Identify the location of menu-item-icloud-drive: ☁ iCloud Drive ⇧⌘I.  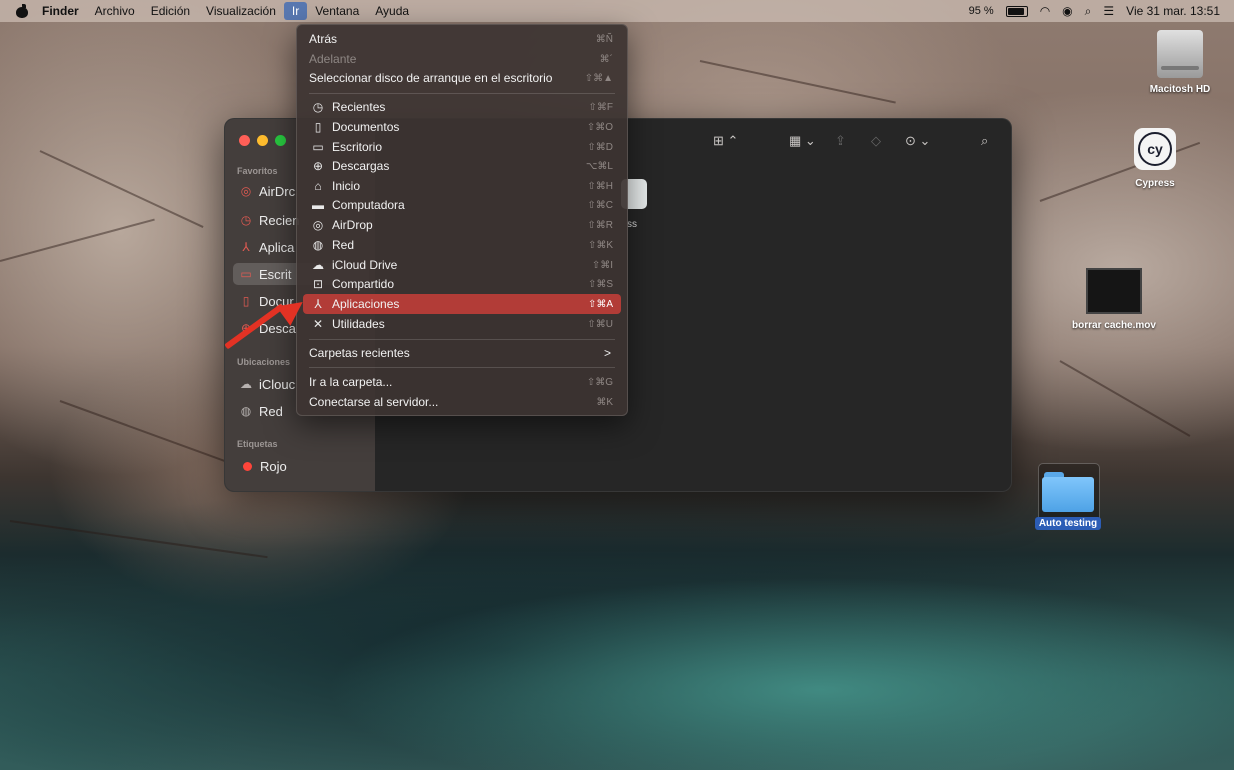
(462, 265).